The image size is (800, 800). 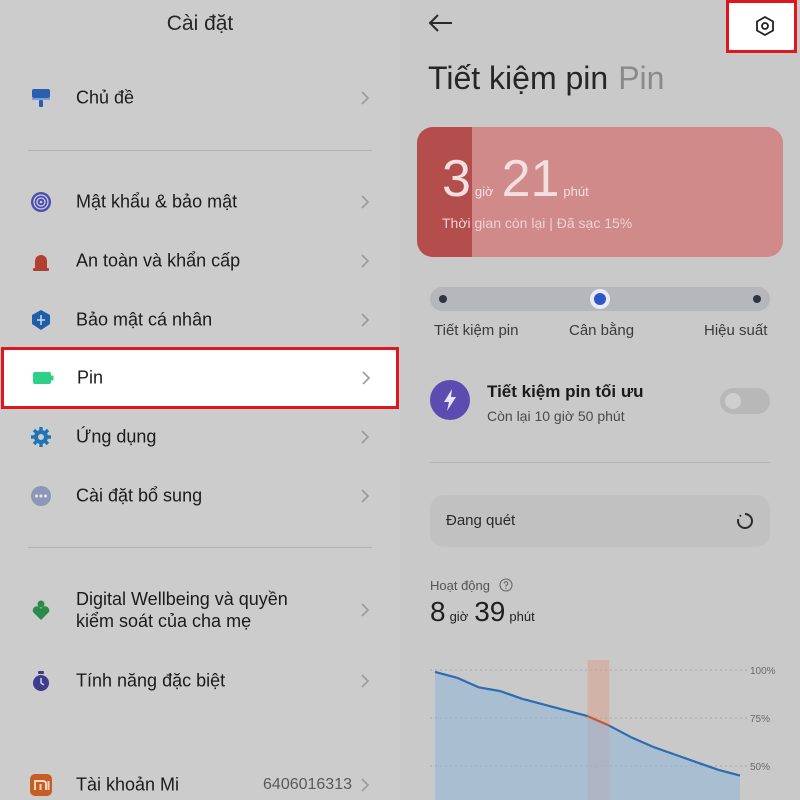 I want to click on y-tick-label: 75%, so click(x=760, y=719).